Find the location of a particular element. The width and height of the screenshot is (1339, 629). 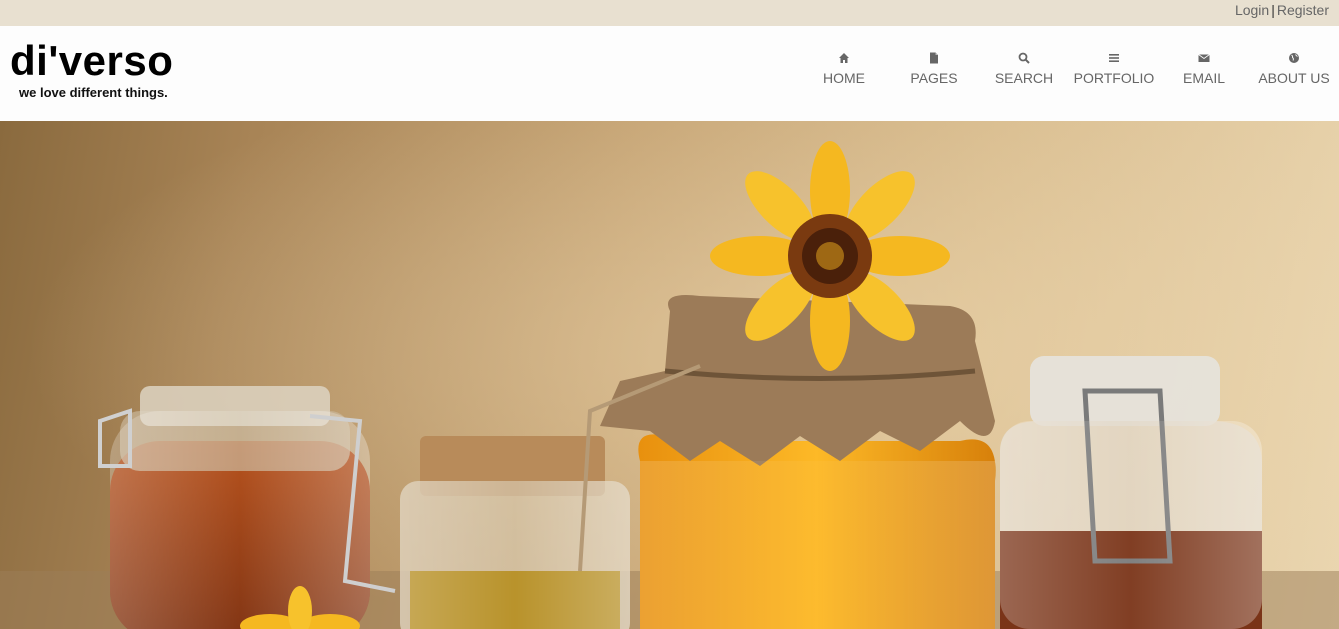

nav-item-portfolio-label: PORTFOLIO is located at coordinates (1114, 78).